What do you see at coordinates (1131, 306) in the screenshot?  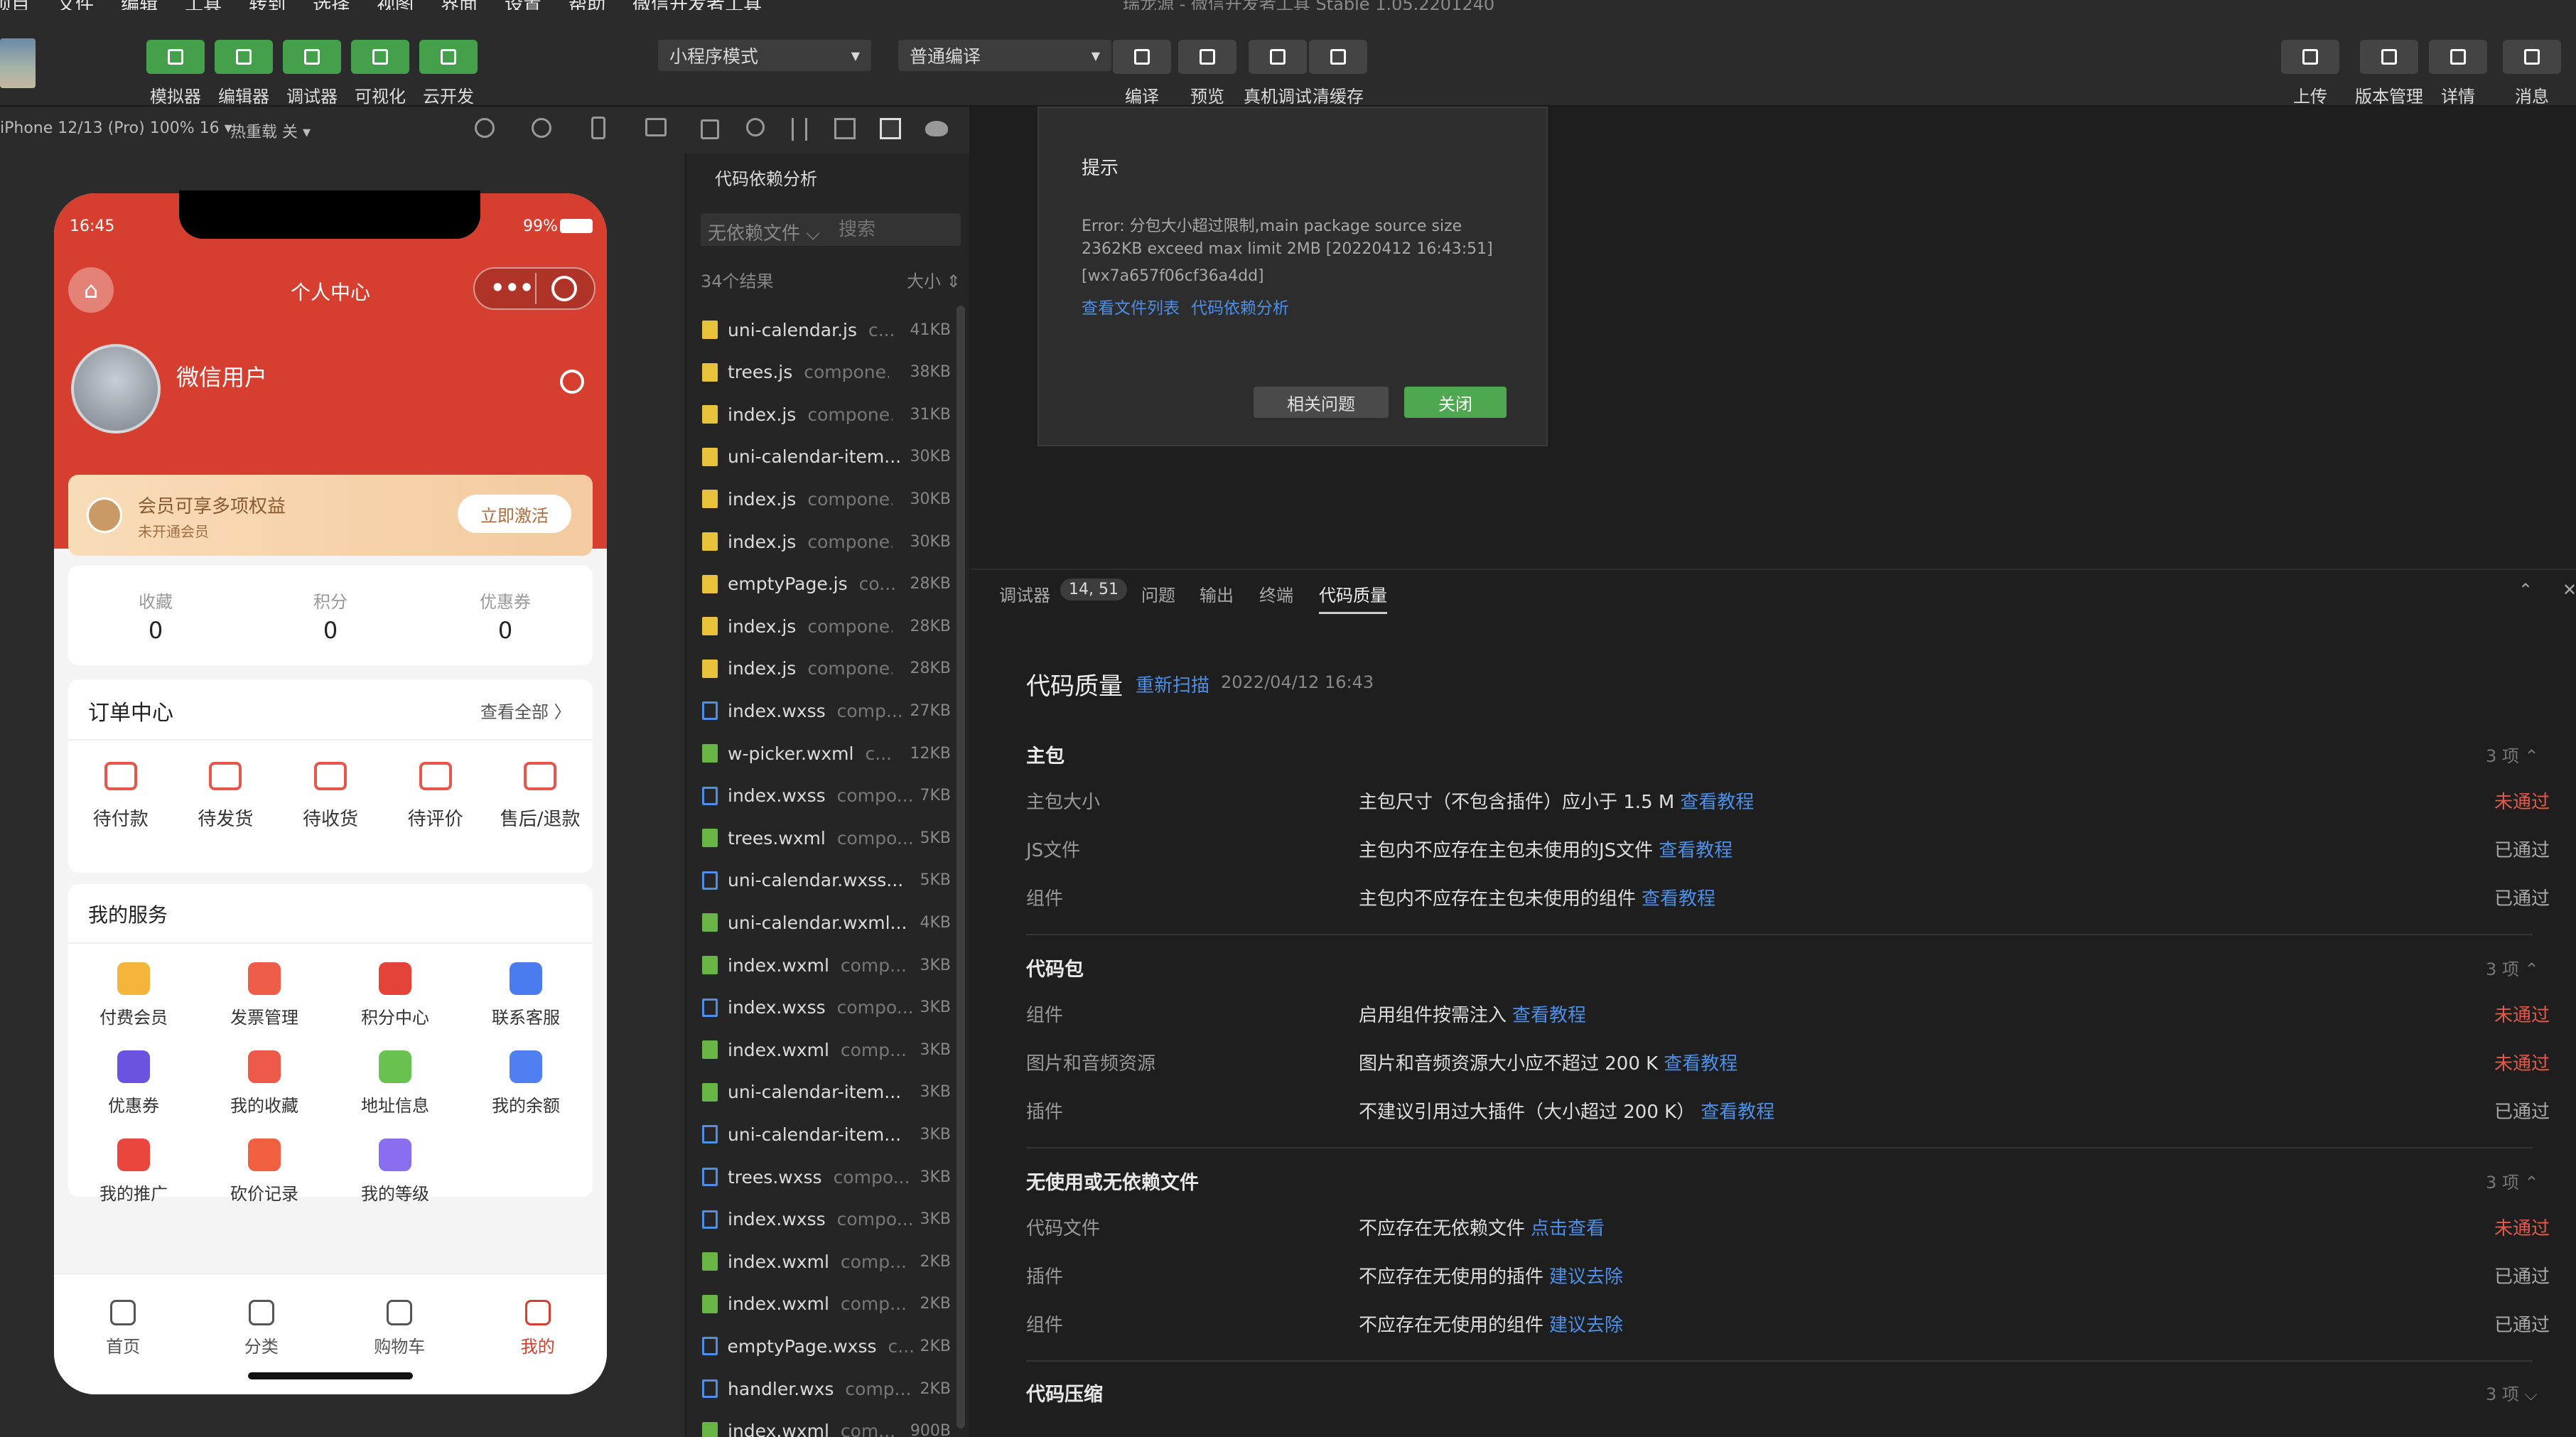 I see `view-file-list-link: 查看文件列表` at bounding box center [1131, 306].